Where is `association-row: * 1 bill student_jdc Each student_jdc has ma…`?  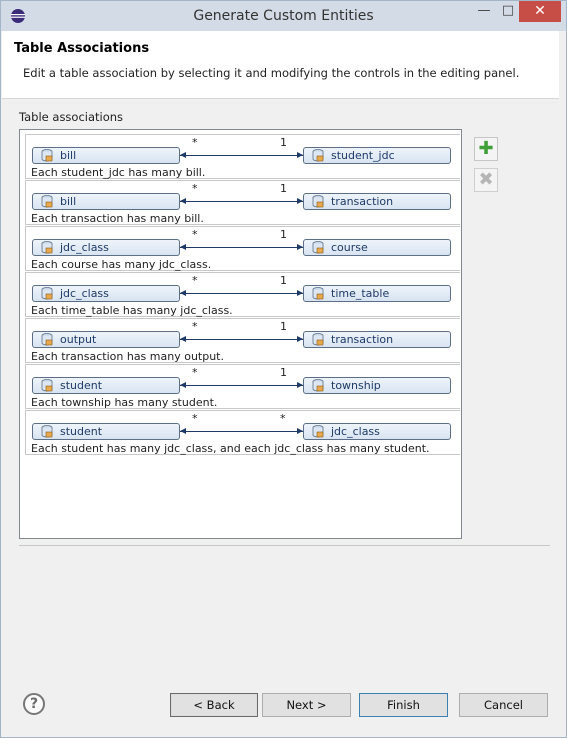
association-row: * 1 bill student_jdc Each student_jdc has ma… is located at coordinates (242, 156).